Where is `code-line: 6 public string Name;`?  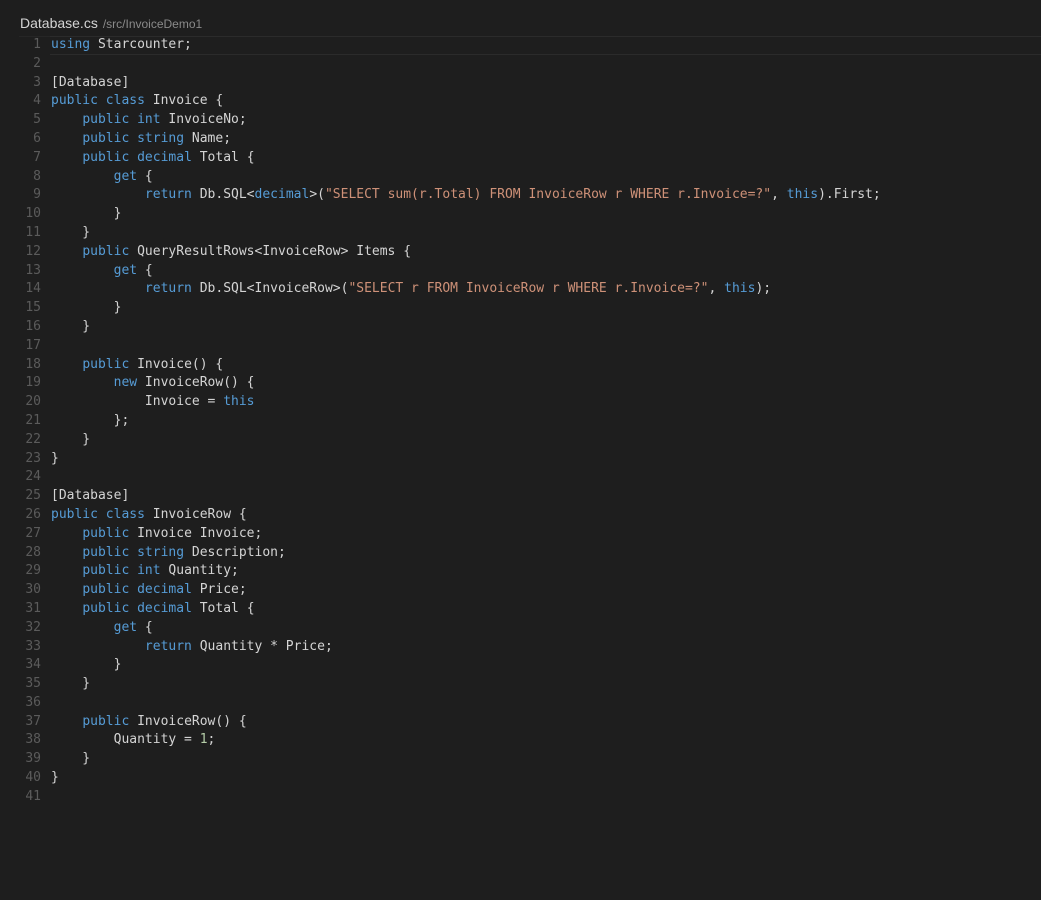 code-line: 6 public string Name; is located at coordinates (520, 139).